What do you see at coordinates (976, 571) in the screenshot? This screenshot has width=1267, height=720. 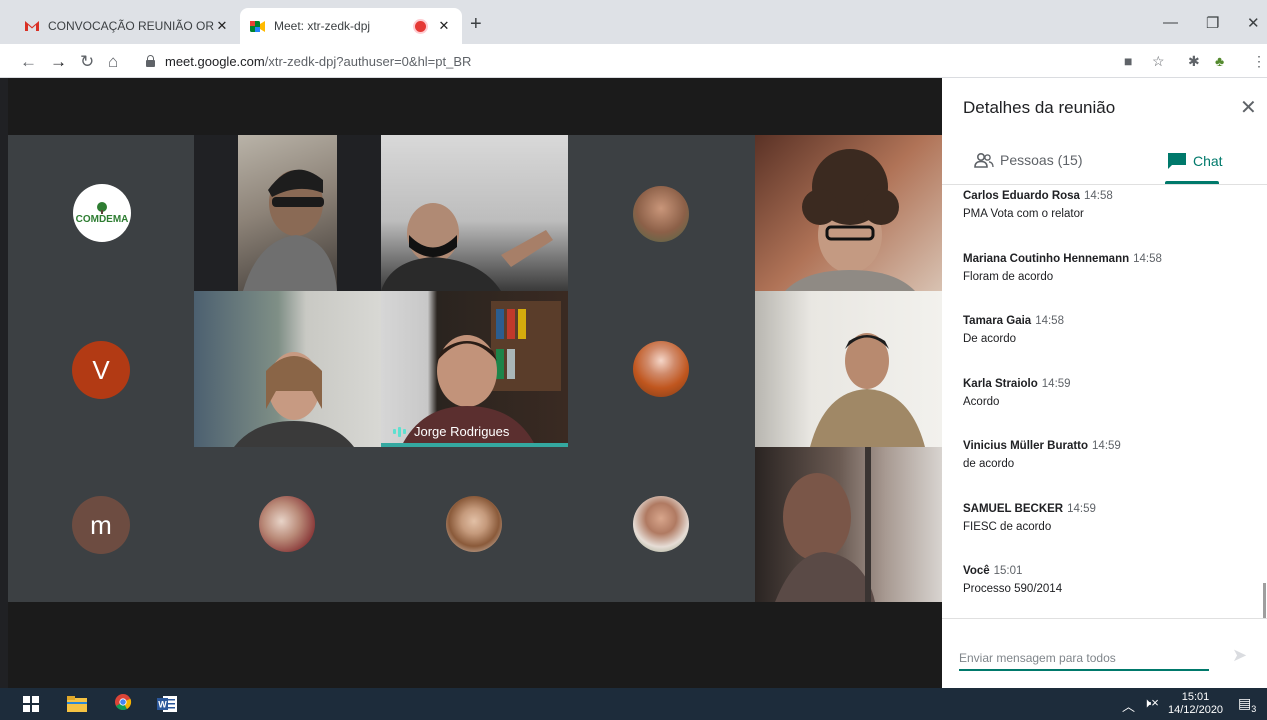 I see `message-sender: Você` at bounding box center [976, 571].